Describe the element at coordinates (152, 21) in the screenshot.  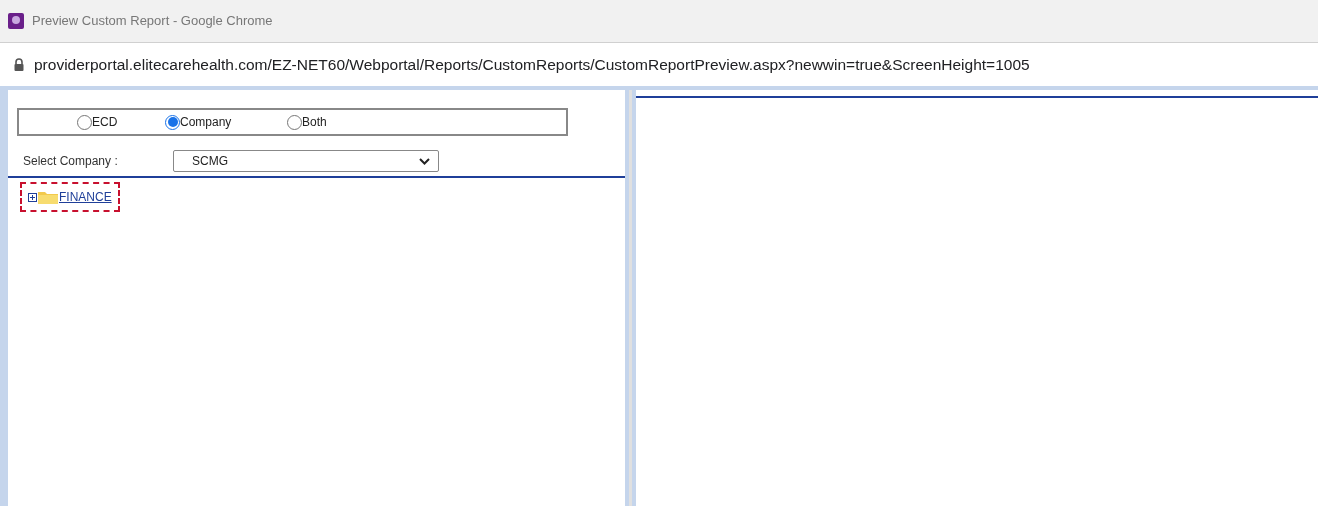
I see `window-title: Preview Custom Report - Google Chrome` at that location.